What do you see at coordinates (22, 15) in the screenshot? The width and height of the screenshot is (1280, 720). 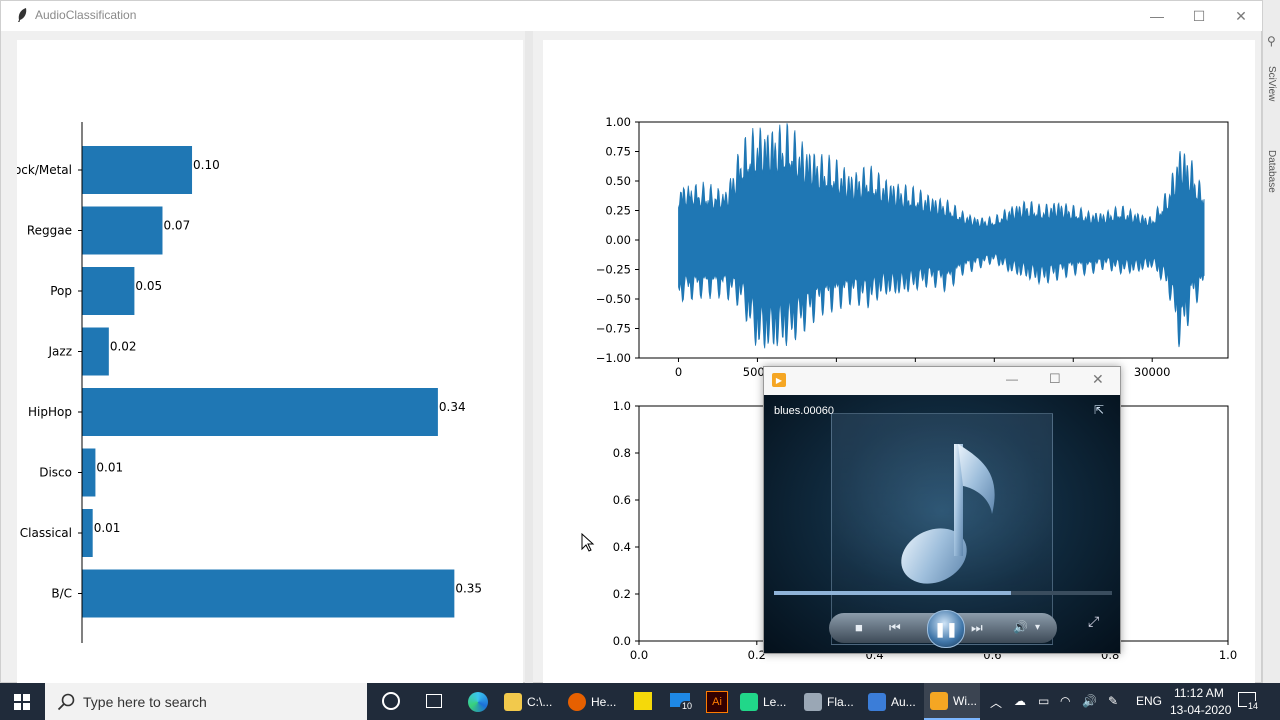 I see `feather-icon` at bounding box center [22, 15].